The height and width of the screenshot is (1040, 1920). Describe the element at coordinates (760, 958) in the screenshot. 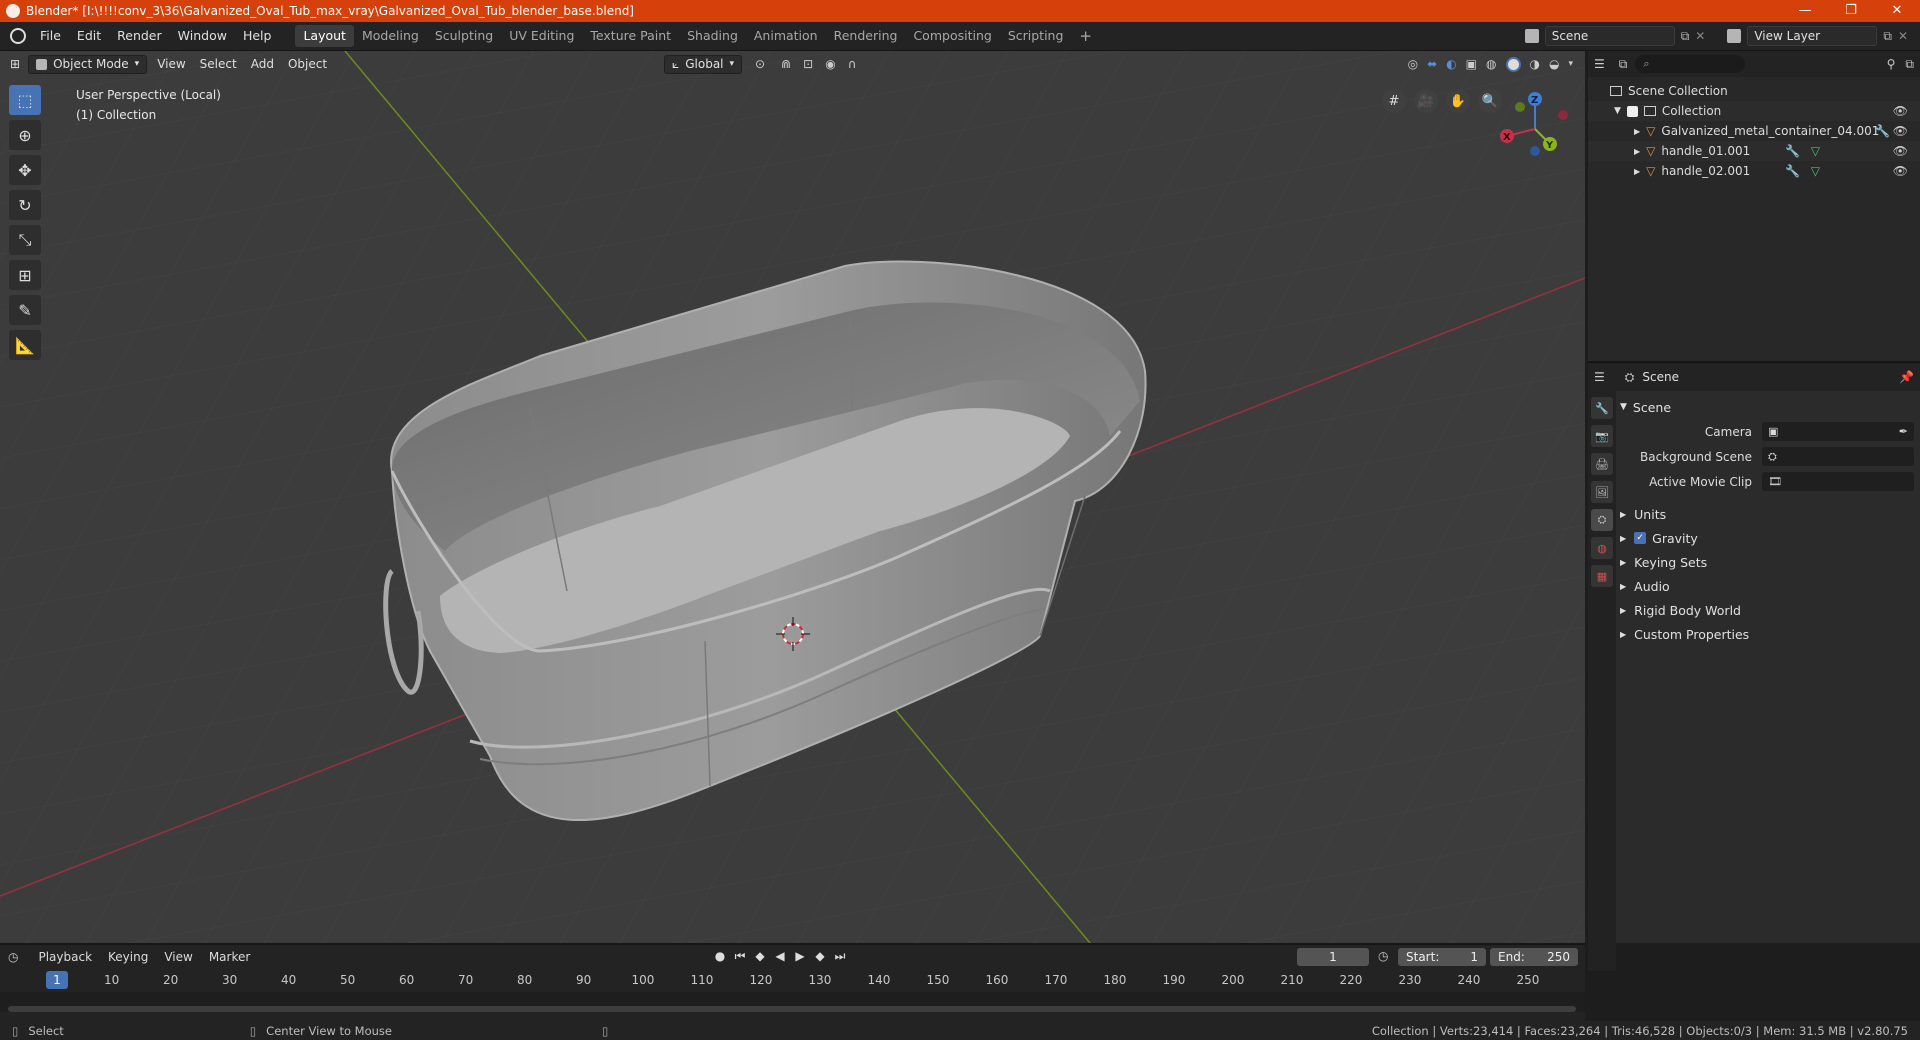

I see `prev-keyframe-icon: ◆` at that location.